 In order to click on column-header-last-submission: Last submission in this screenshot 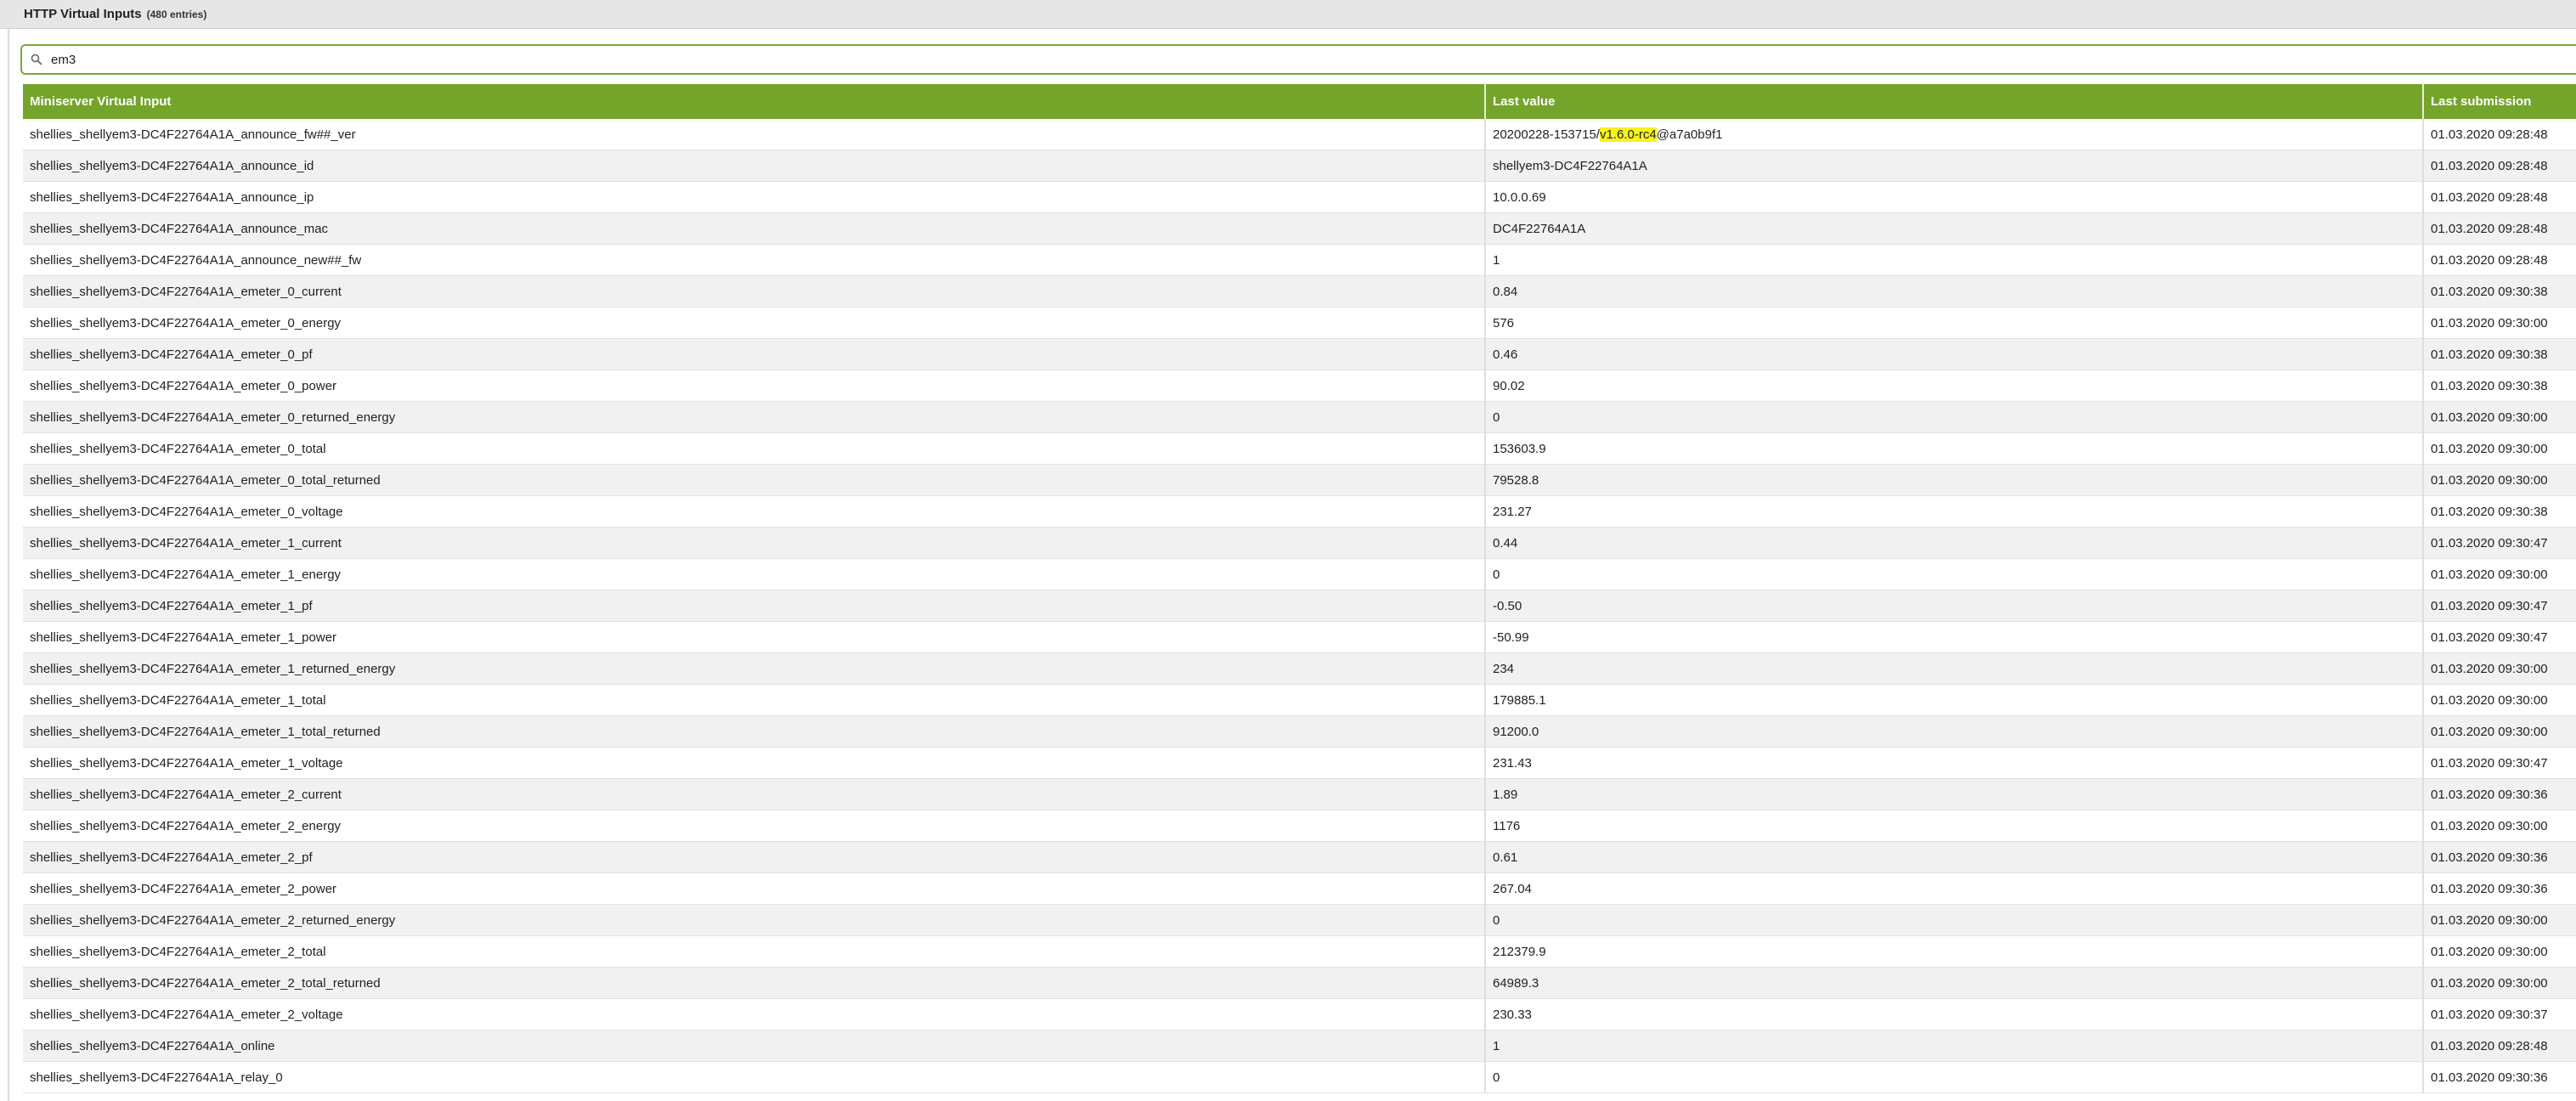, I will do `click(2500, 101)`.